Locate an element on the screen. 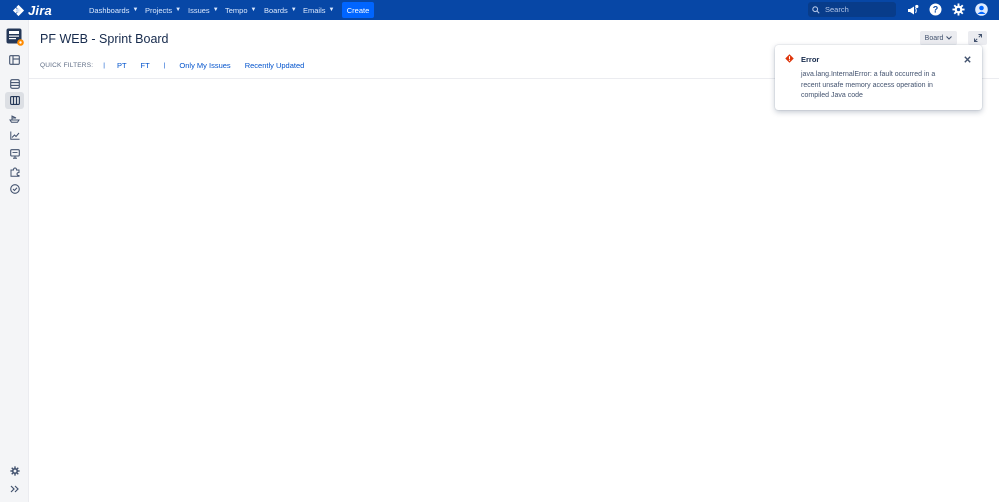  create-button: Create is located at coordinates (358, 10).